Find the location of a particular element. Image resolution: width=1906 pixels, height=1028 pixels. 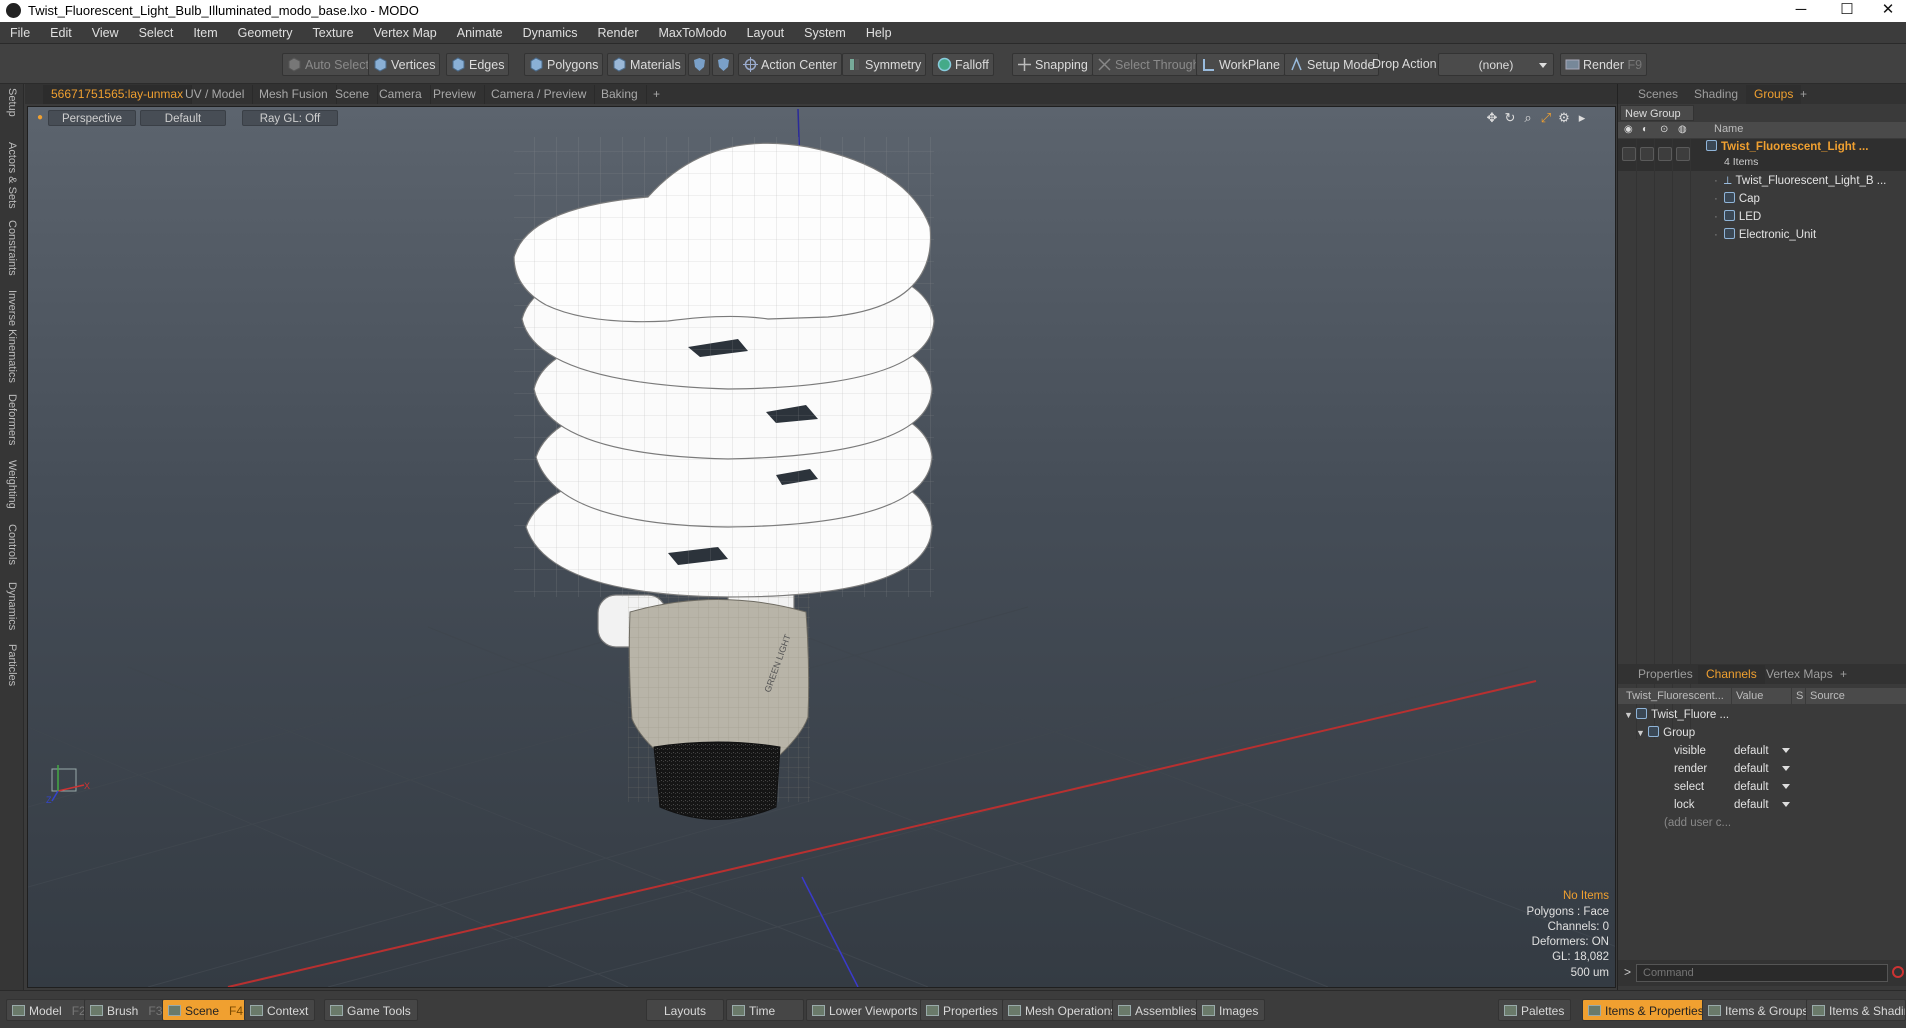

lower-viewports-button: Lower Viewports is located at coordinates (865, 1010).